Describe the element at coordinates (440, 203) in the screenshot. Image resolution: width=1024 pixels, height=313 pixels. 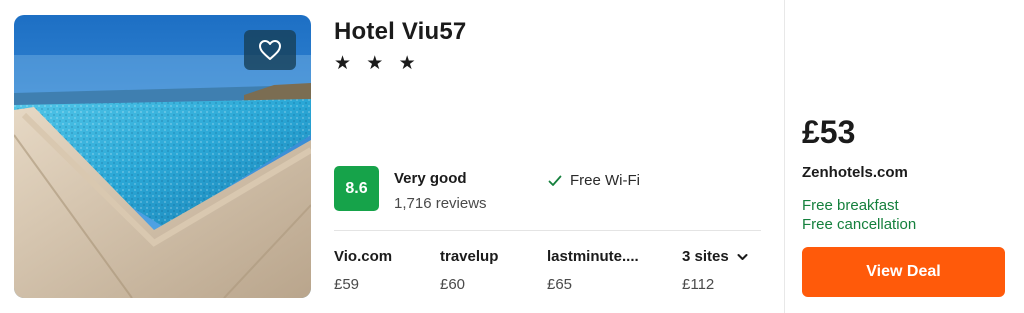
I see `review-count: 1,716 reviews` at that location.